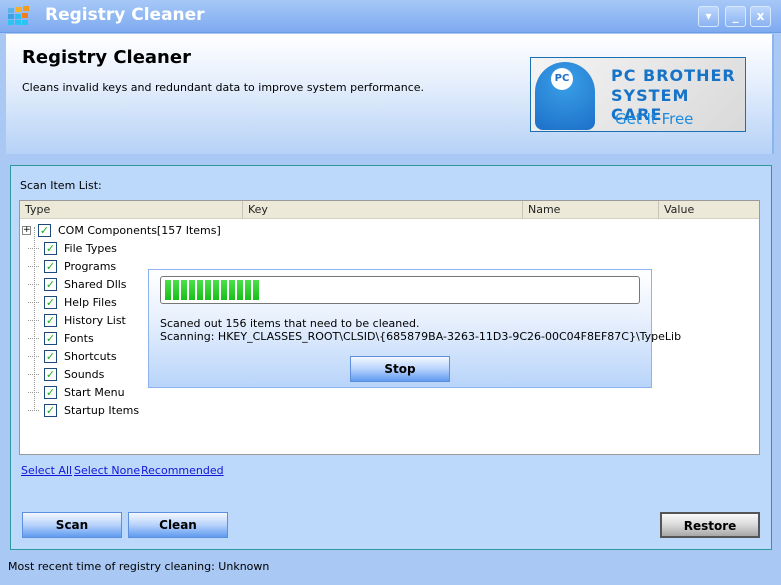 This screenshot has width=781, height=585. I want to click on item-label: Startup Items, so click(102, 410).